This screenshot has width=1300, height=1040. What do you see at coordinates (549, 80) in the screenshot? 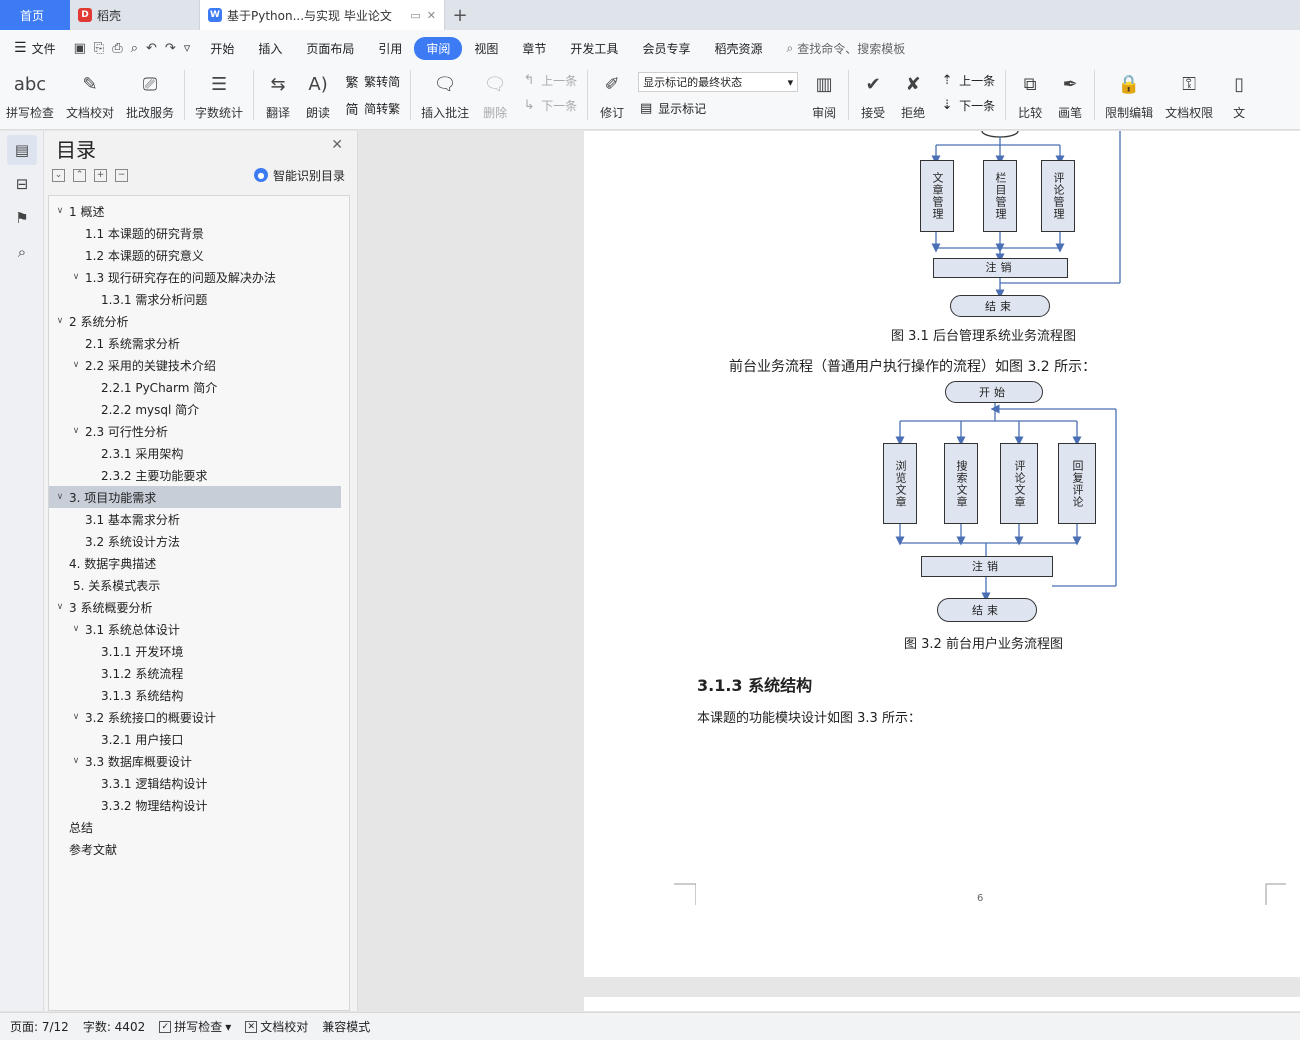
I see `prev-comment-button: ↰ 上一条` at bounding box center [549, 80].